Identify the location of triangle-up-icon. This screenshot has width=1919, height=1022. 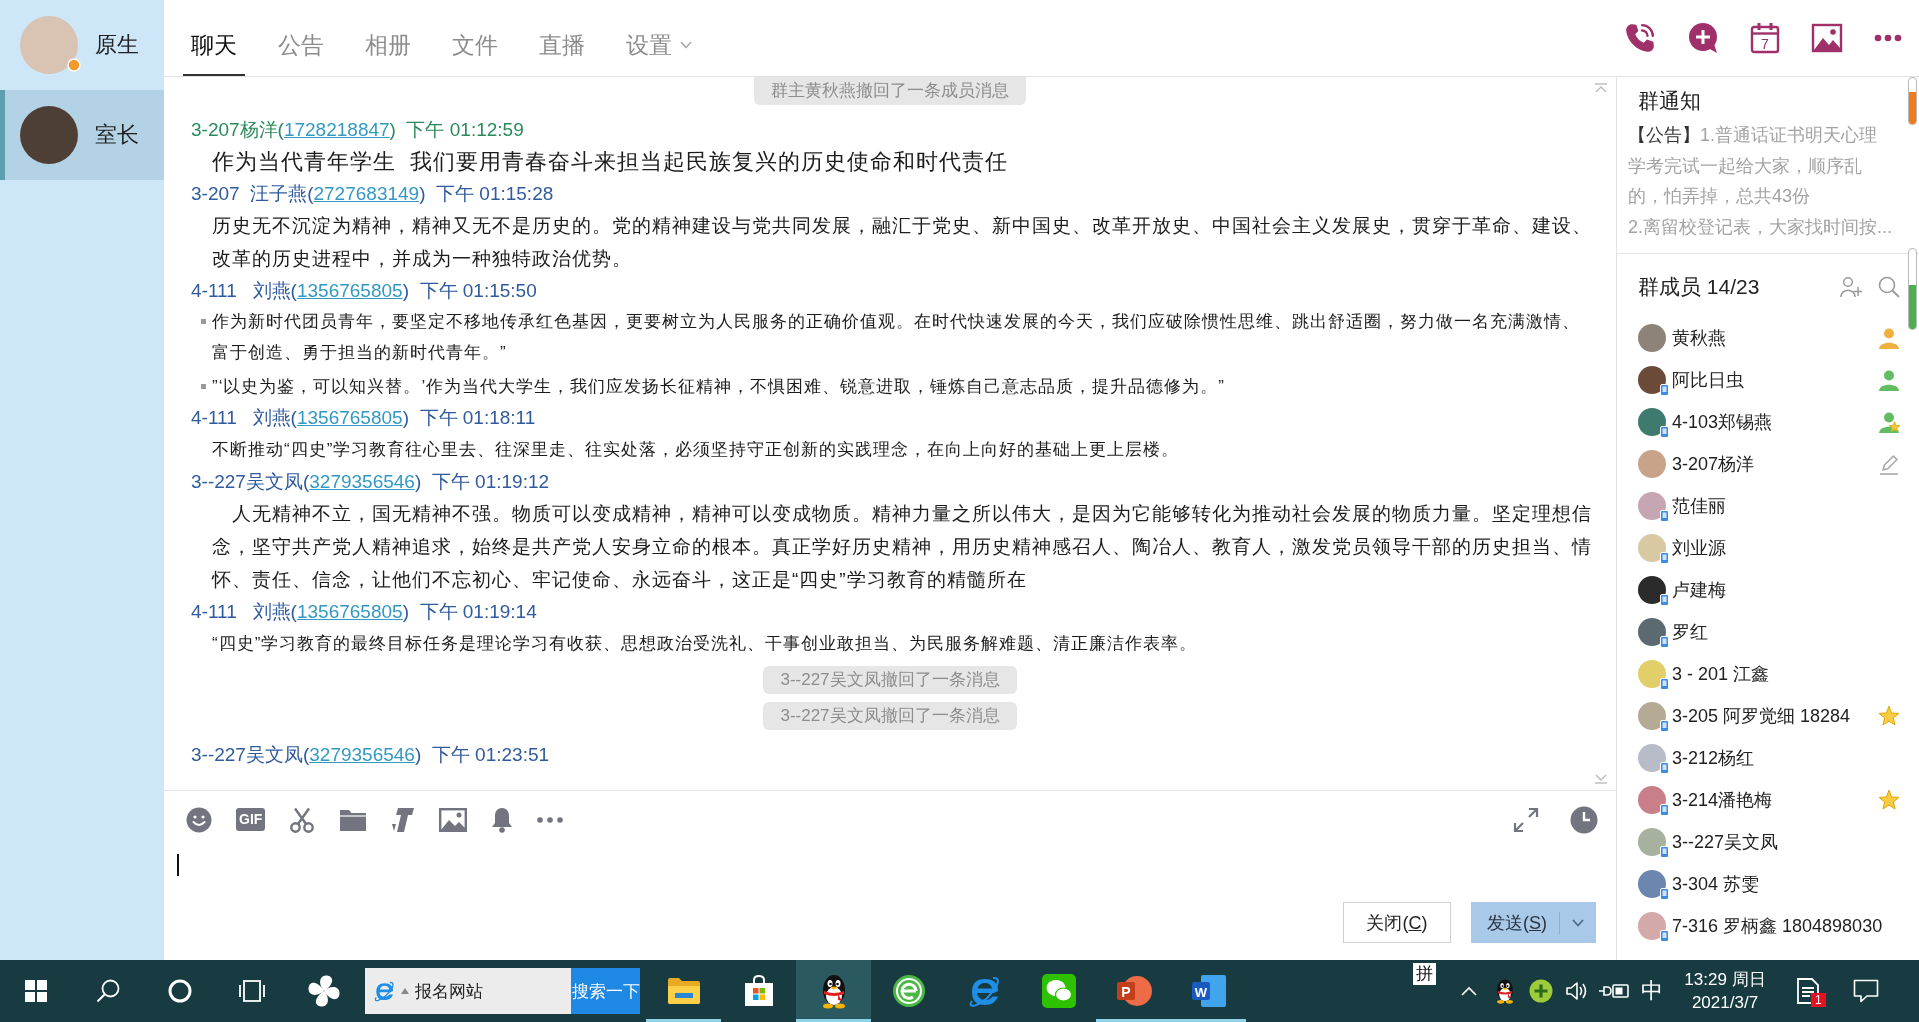
(405, 991).